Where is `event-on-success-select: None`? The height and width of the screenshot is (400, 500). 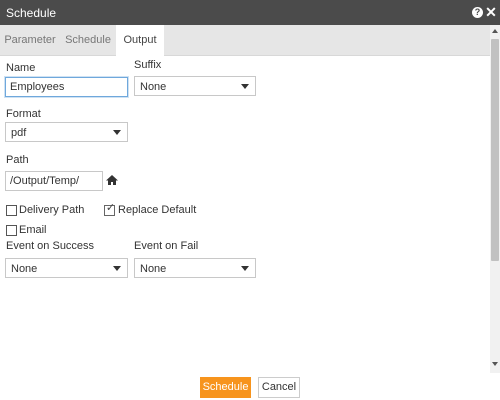 event-on-success-select: None is located at coordinates (66, 268).